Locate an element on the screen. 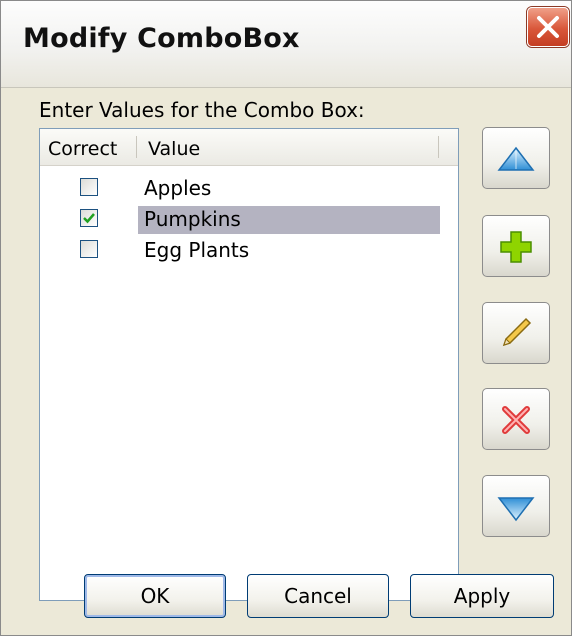  add-button is located at coordinates (516, 246).